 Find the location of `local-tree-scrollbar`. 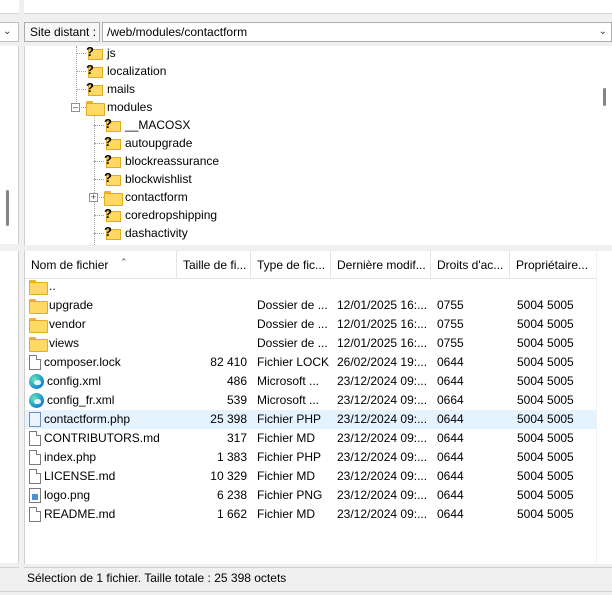

local-tree-scrollbar is located at coordinates (7, 208).